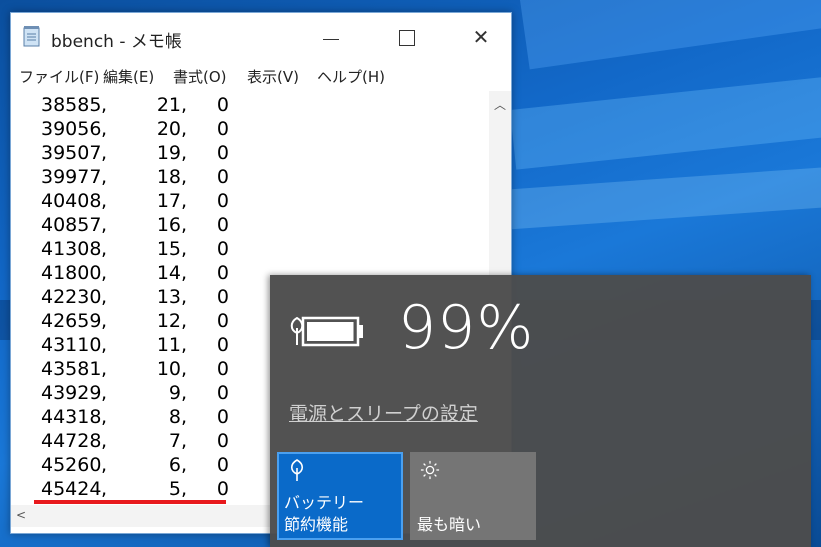 The height and width of the screenshot is (547, 821). What do you see at coordinates (128, 76) in the screenshot?
I see `menu-edit: 編集(E)` at bounding box center [128, 76].